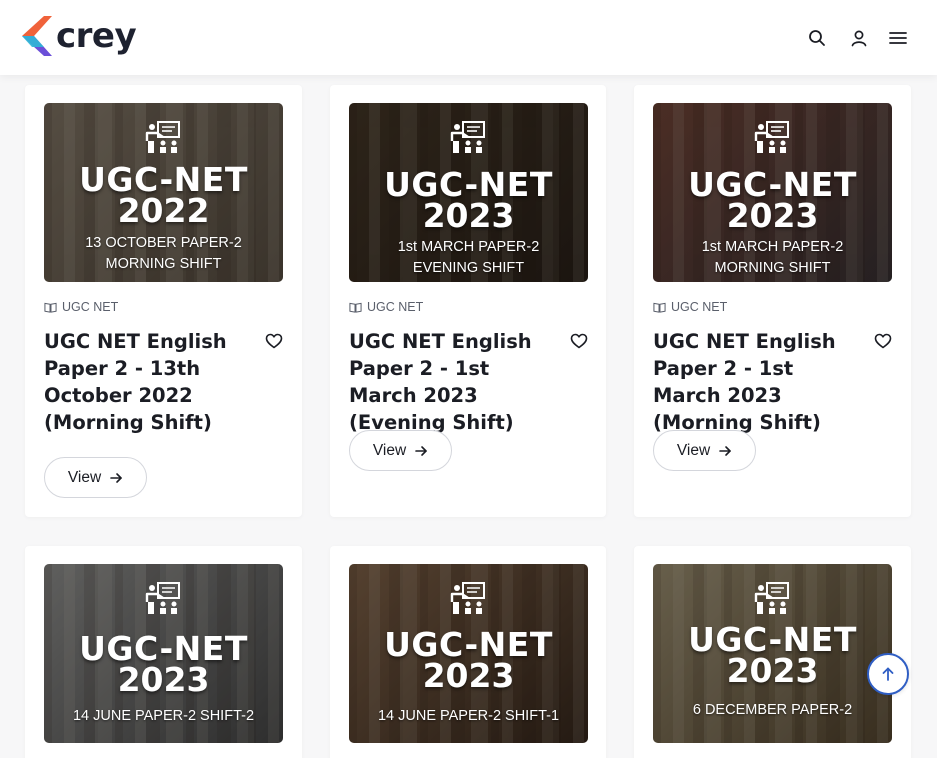 Image resolution: width=937 pixels, height=758 pixels. I want to click on card-thumbnail: UGC-NET 2023 14 JUNE PAPER-2 SHIFT-1, so click(468, 653).